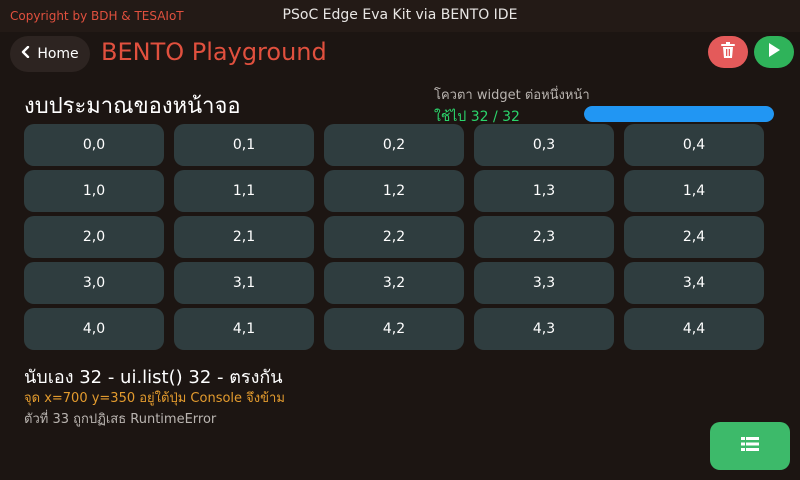 This screenshot has width=800, height=480. I want to click on grid-cell-3-1: 3,1, so click(244, 283).